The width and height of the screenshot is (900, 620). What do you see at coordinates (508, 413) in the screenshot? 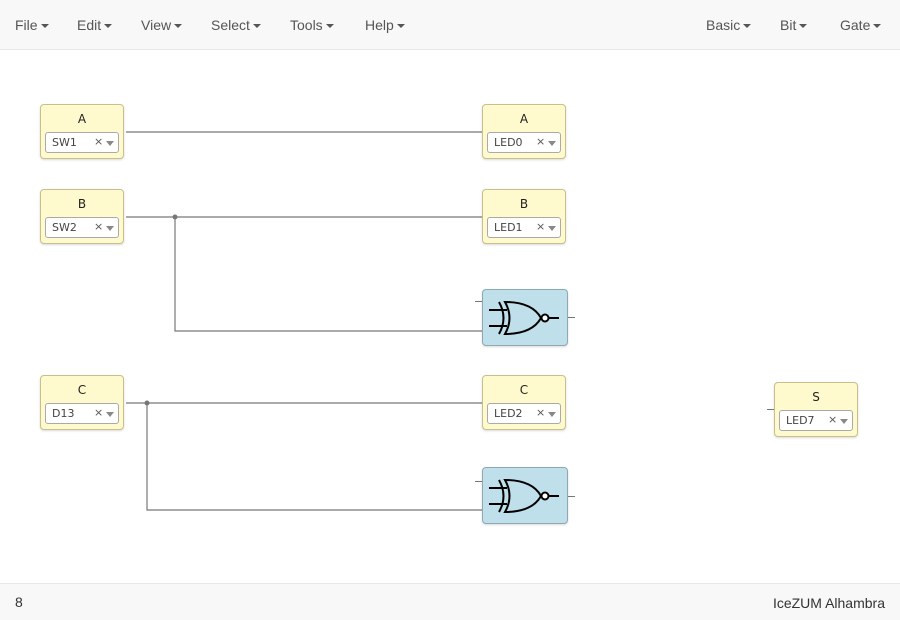
I see `pin-value: LED2` at bounding box center [508, 413].